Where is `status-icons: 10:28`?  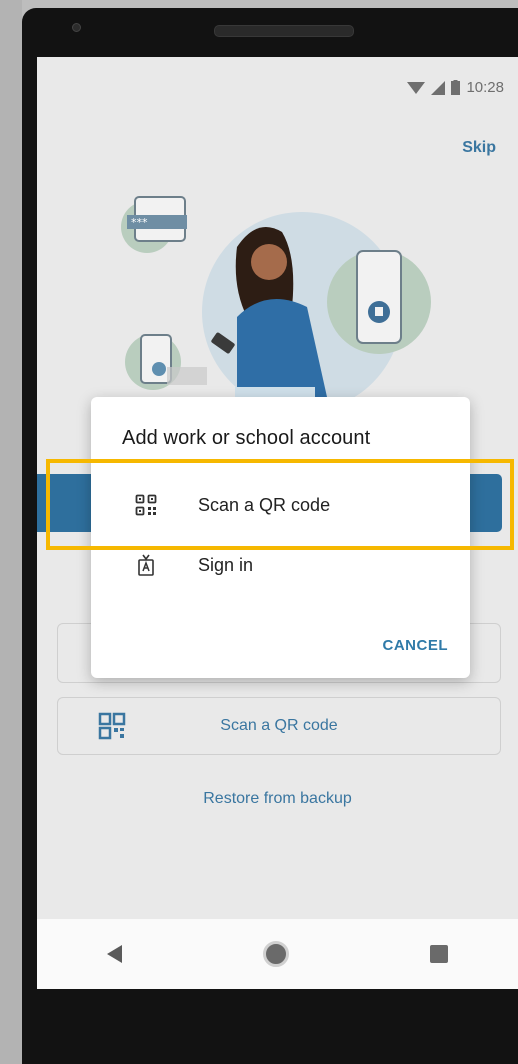 status-icons: 10:28 is located at coordinates (455, 87).